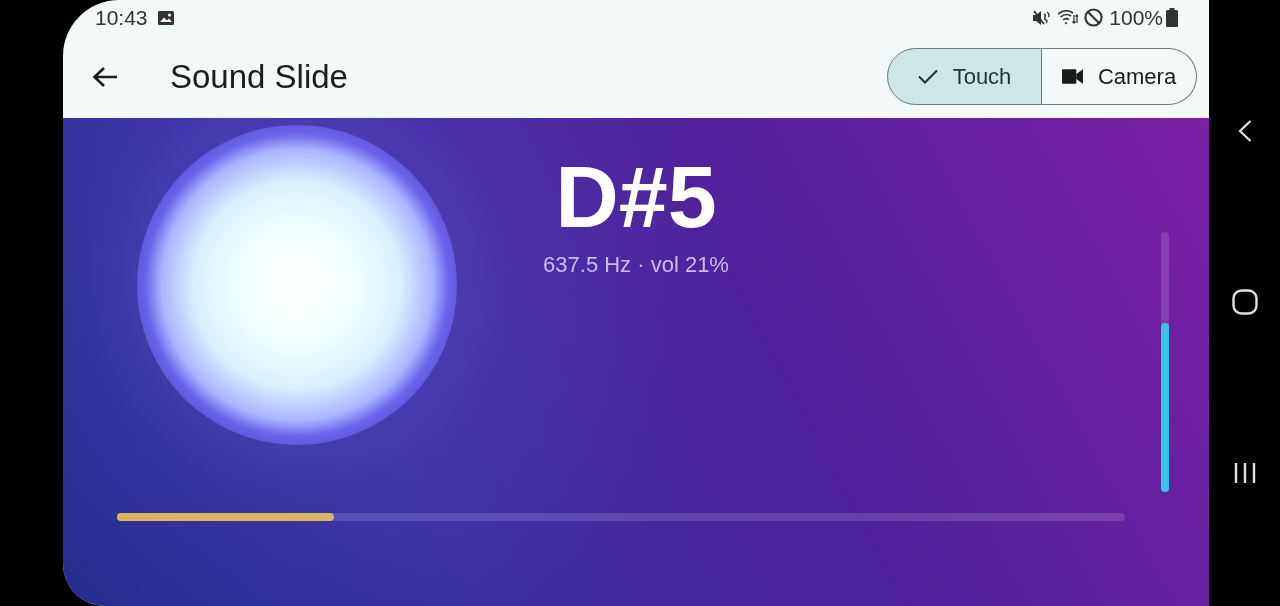 Image resolution: width=1280 pixels, height=606 pixels. What do you see at coordinates (1072, 76) in the screenshot?
I see `video-camera-icon` at bounding box center [1072, 76].